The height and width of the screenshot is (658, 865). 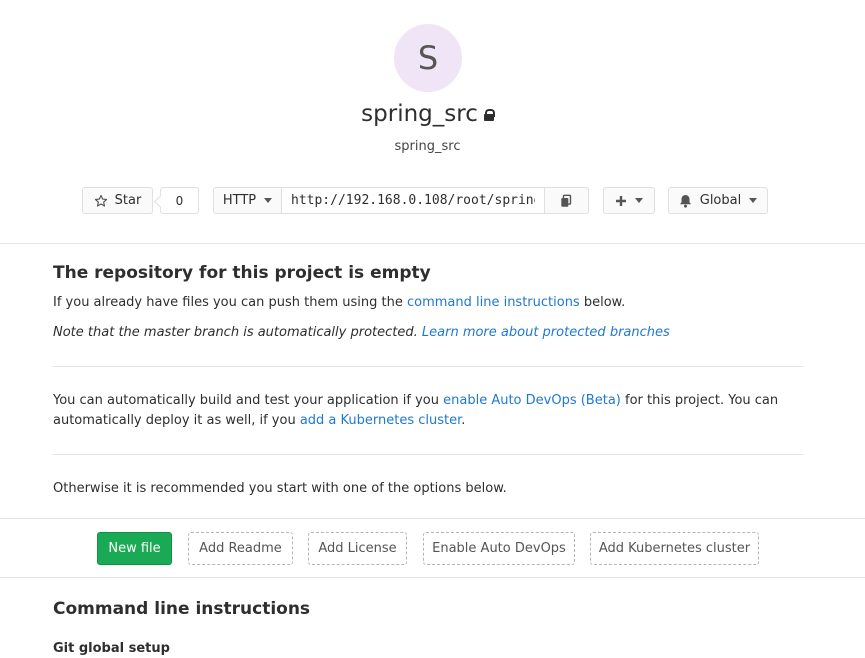 I want to click on star-icon, so click(x=100, y=200).